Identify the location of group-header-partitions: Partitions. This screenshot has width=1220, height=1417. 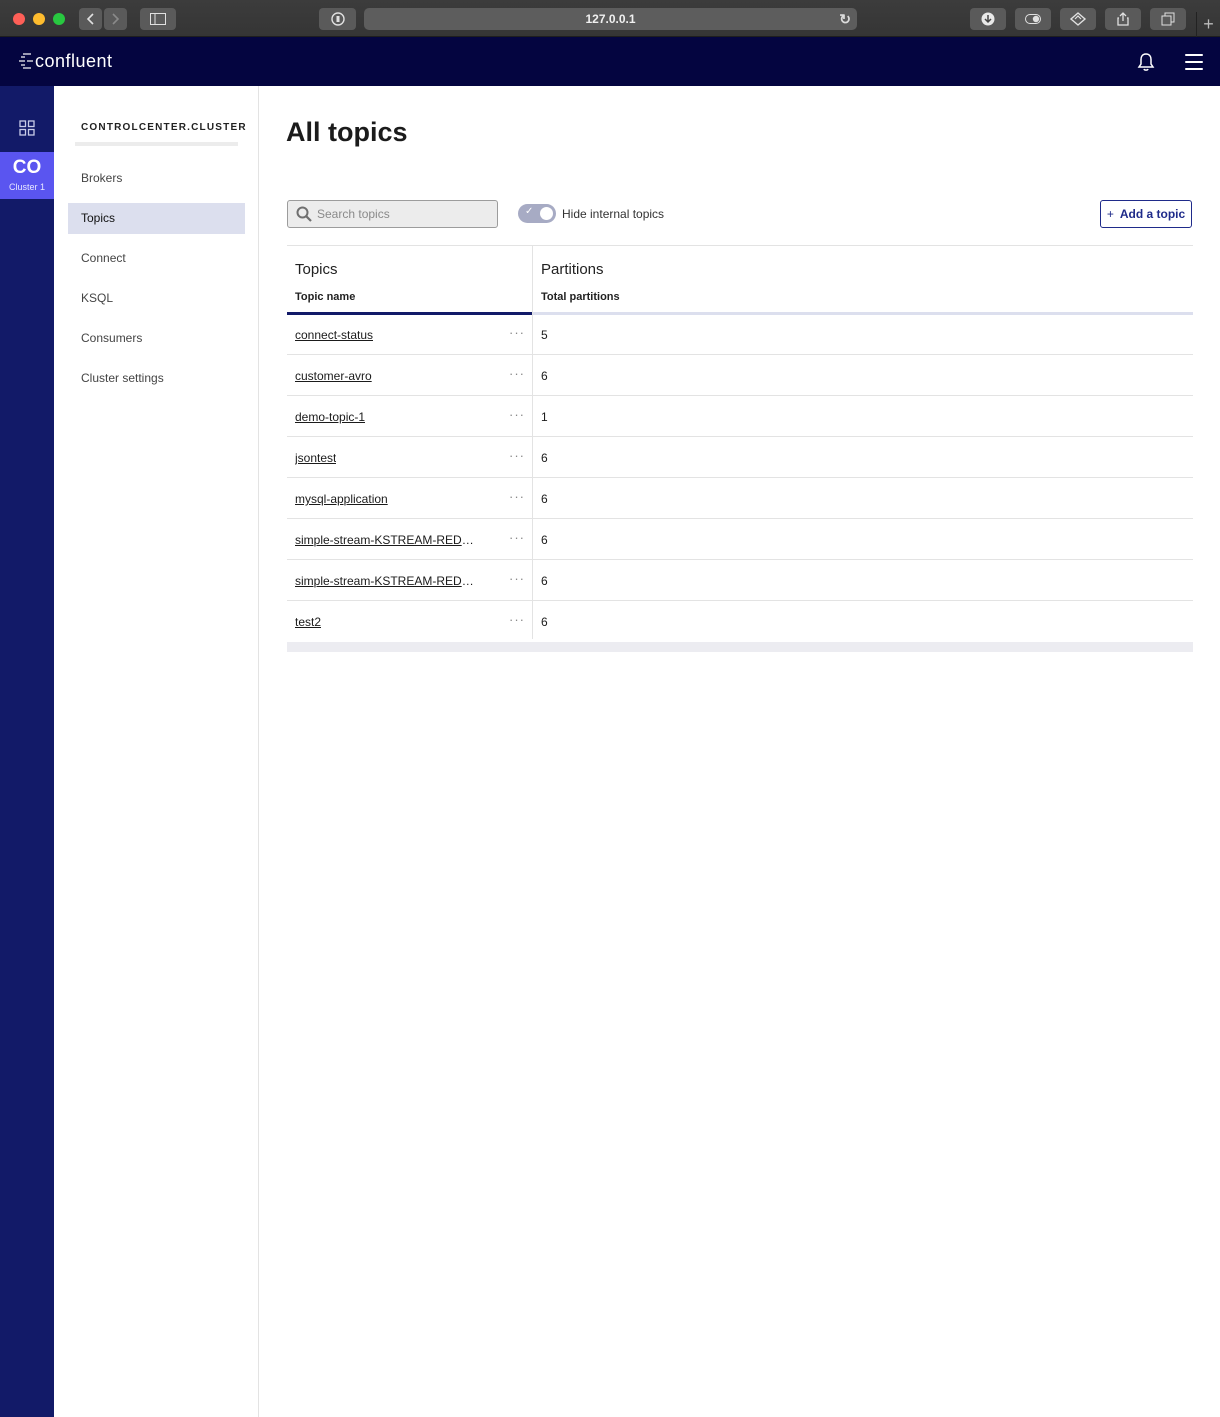
(572, 269).